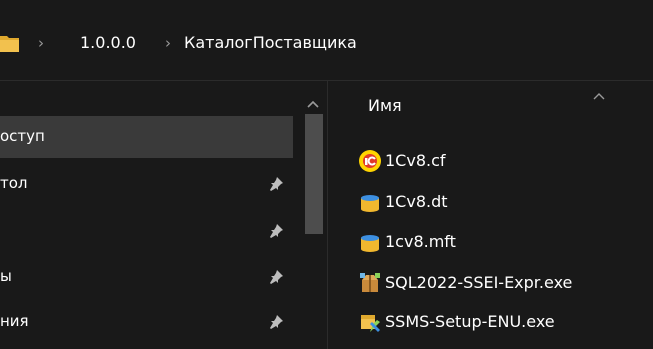 Image resolution: width=653 pixels, height=349 pixels. Describe the element at coordinates (420, 241) in the screenshot. I see `file-name: 1cv8.mft` at that location.